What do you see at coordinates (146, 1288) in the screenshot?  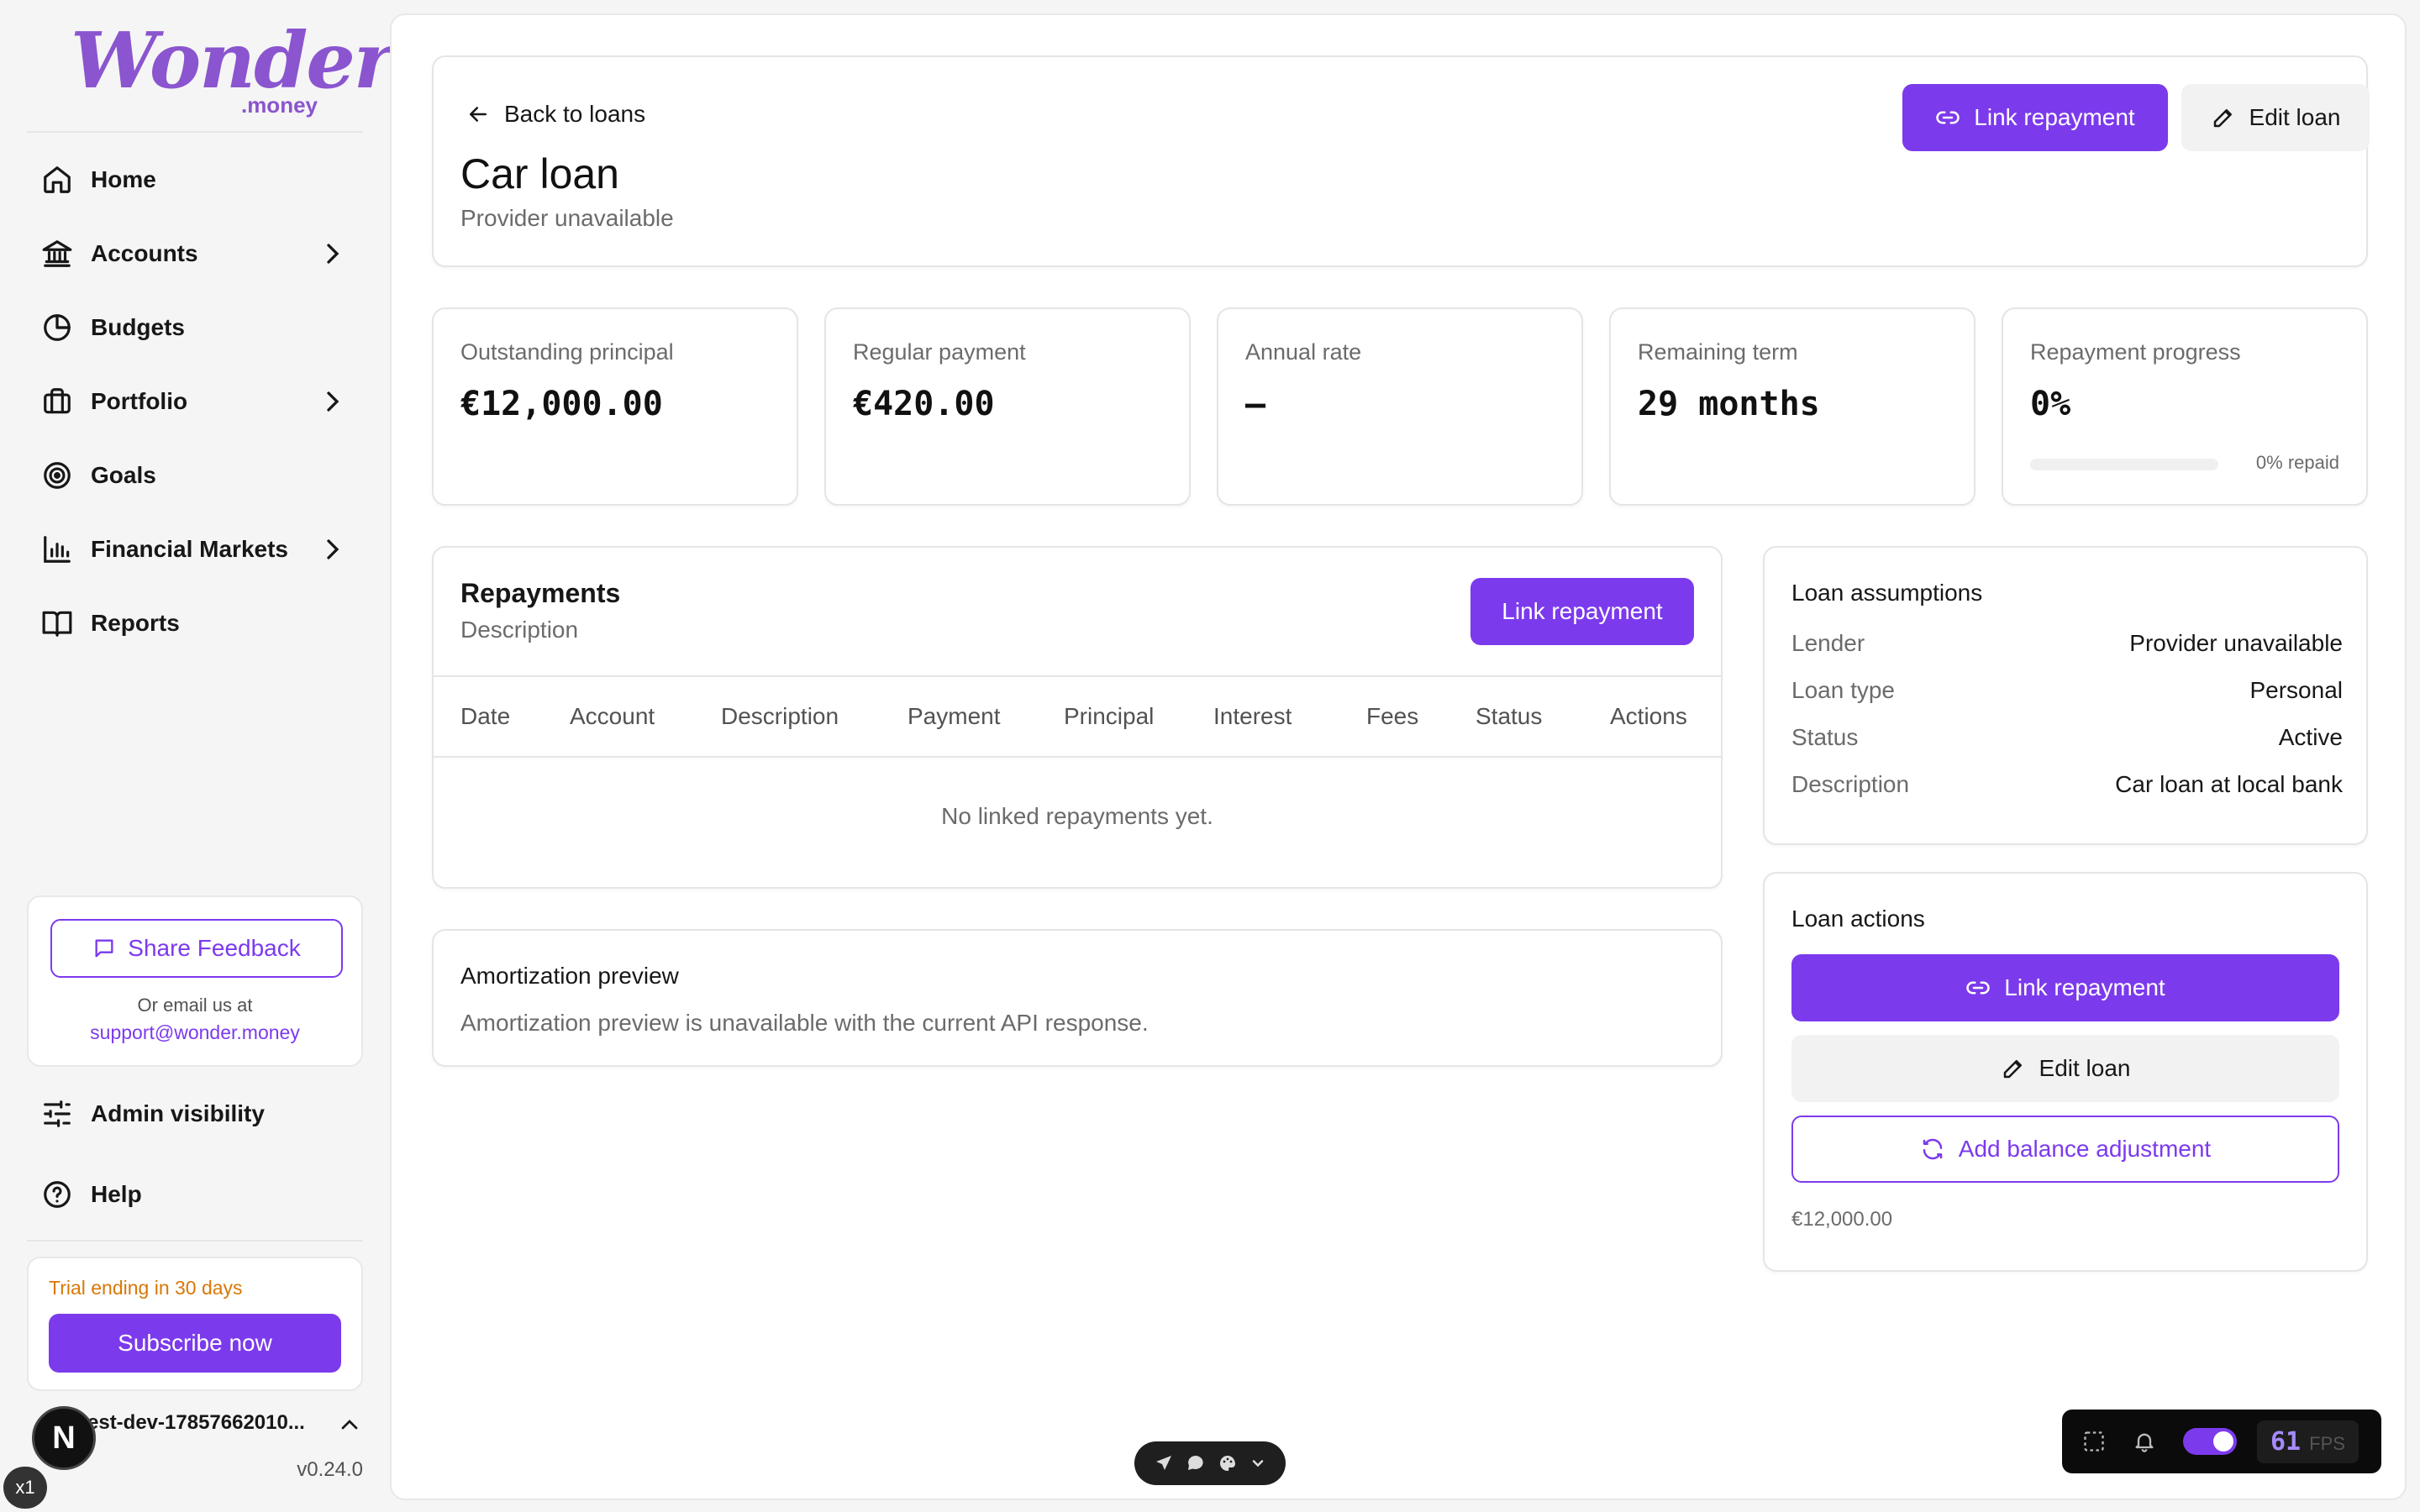 I see `trial-status-text: Trial ending in 30 days` at bounding box center [146, 1288].